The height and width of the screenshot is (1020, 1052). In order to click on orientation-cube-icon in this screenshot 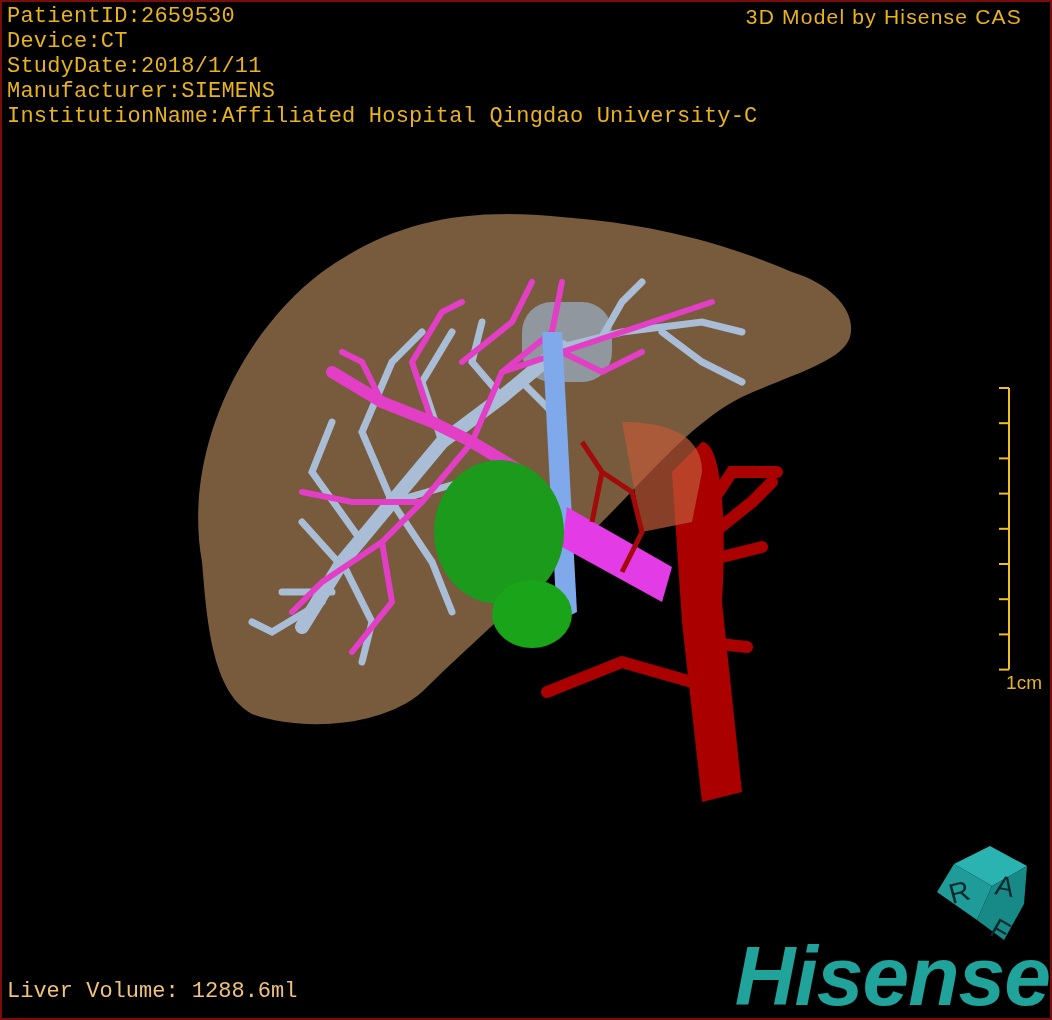, I will do `click(982, 893)`.